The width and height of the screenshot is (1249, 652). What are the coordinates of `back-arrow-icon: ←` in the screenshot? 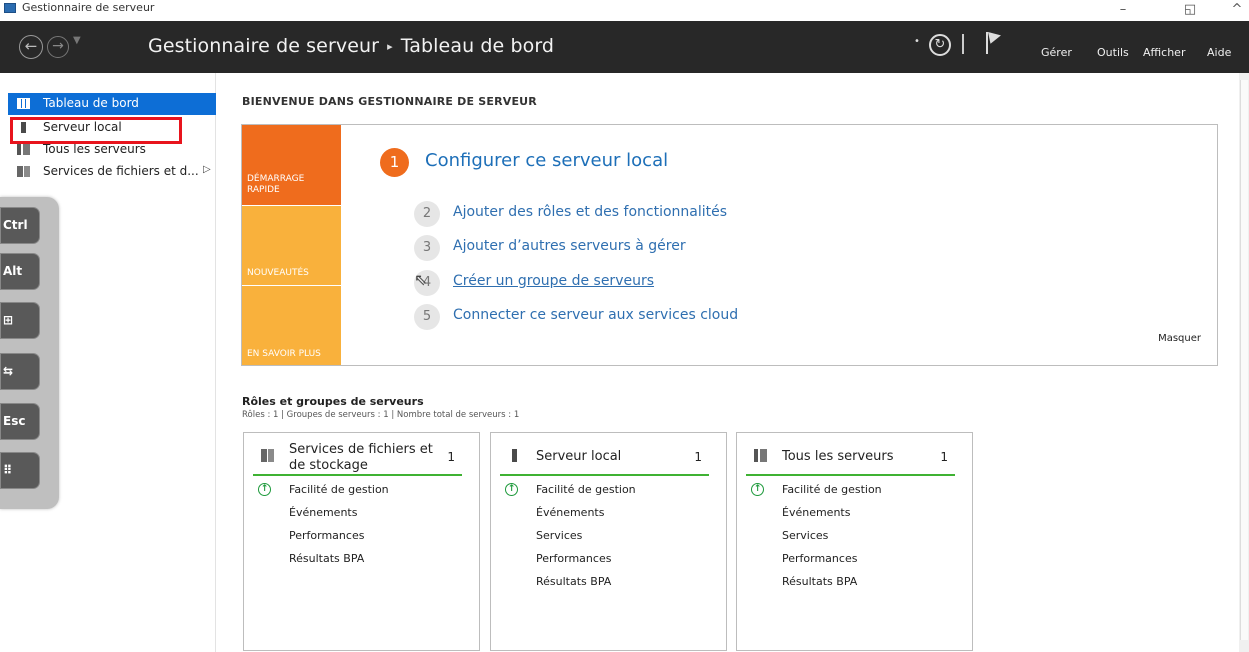 It's located at (31, 47).